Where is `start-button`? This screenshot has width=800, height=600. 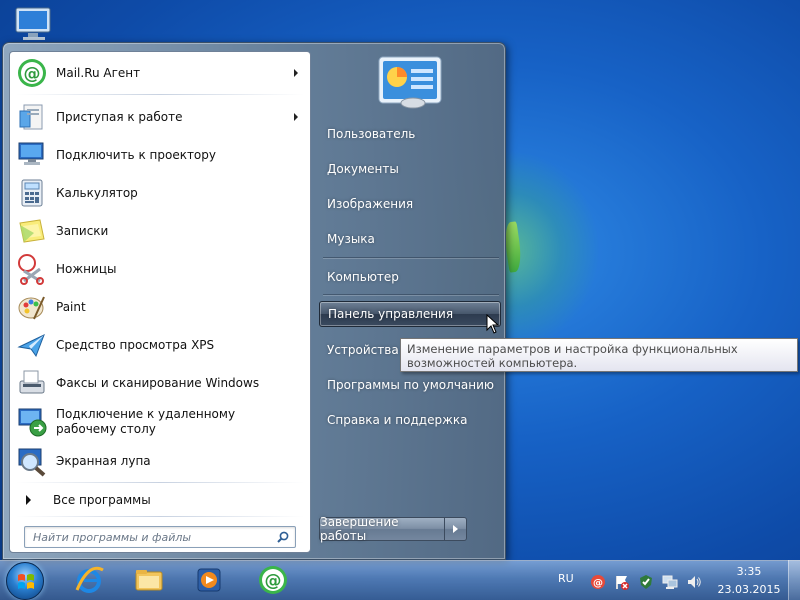
start-button is located at coordinates (25, 581).